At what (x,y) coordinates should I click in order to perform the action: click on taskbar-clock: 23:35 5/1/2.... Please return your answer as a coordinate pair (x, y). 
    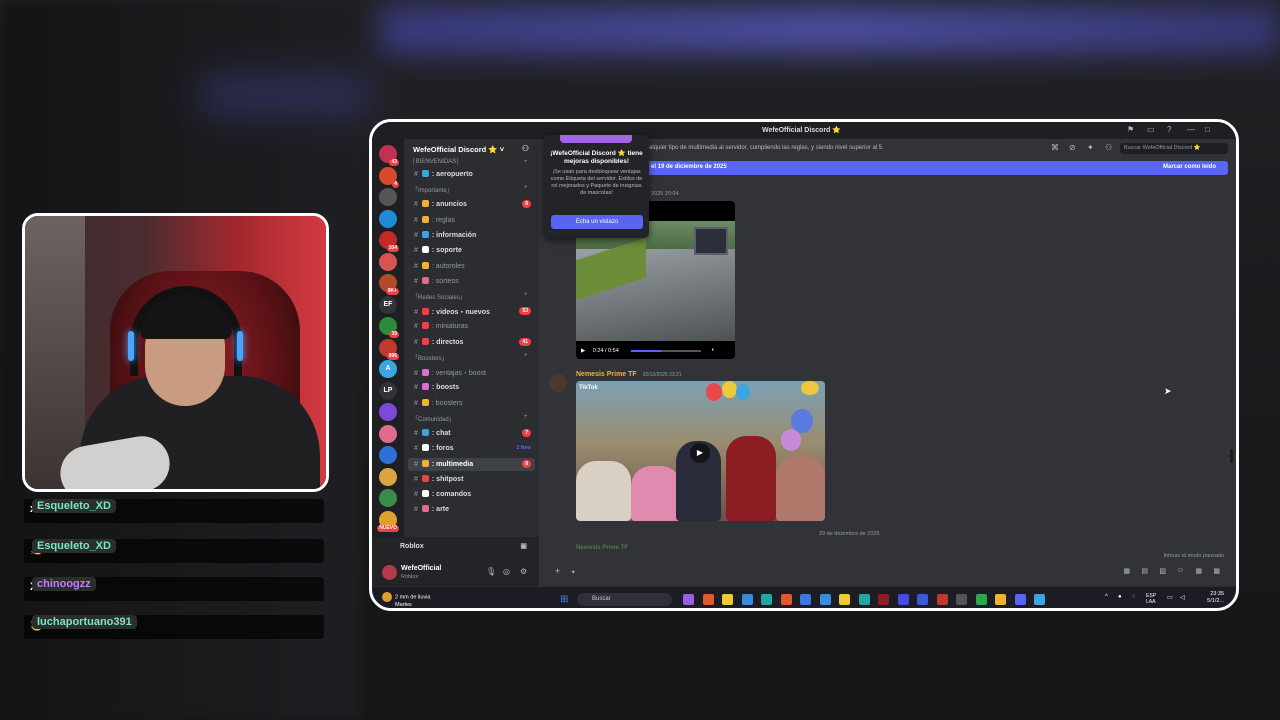
    Looking at the image, I should click on (1215, 598).